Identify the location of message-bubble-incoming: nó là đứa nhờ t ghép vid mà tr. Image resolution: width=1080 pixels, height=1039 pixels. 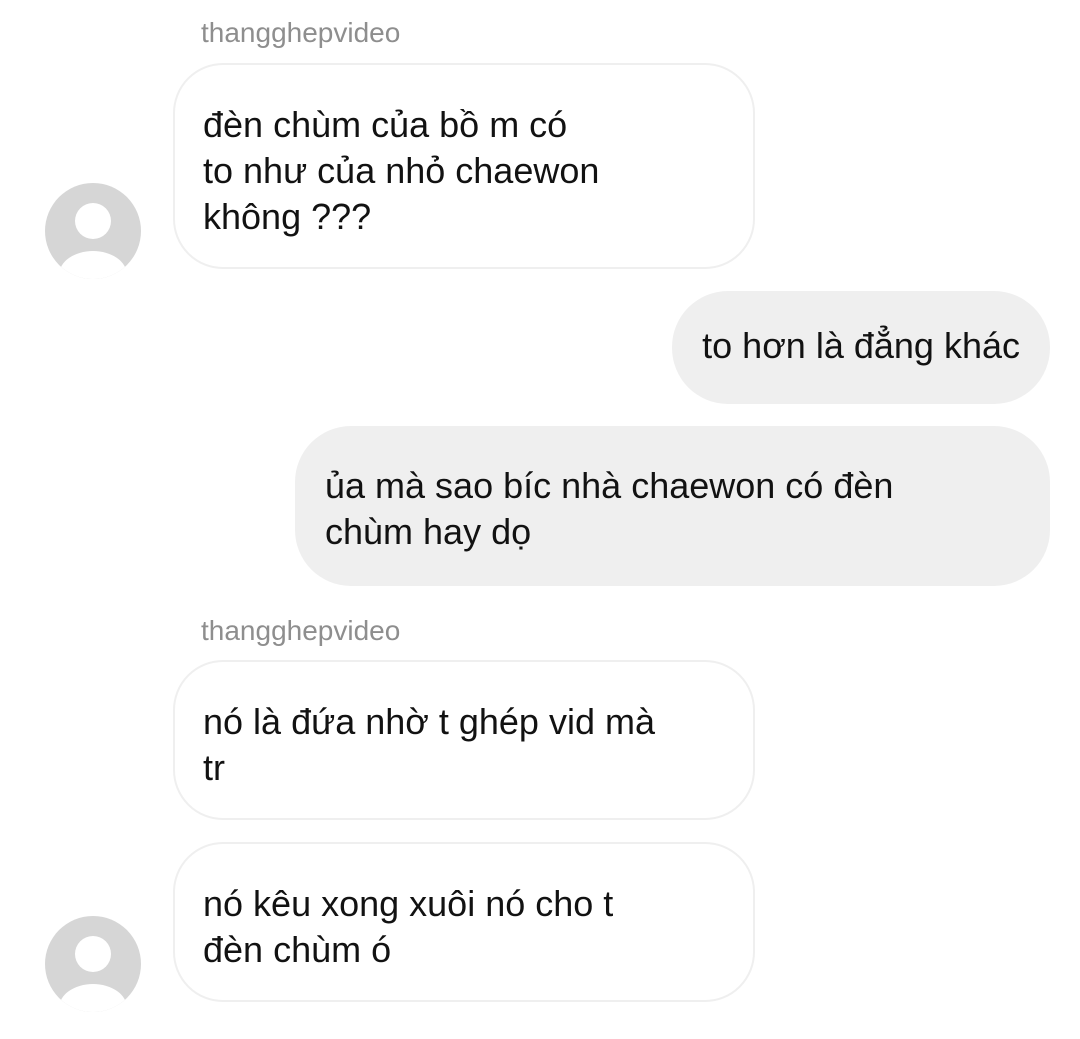
(464, 740).